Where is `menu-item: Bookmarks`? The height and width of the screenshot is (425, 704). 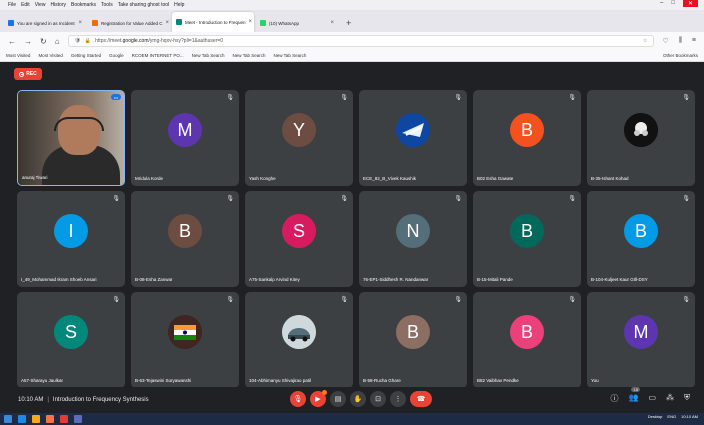 menu-item: Bookmarks is located at coordinates (83, 5).